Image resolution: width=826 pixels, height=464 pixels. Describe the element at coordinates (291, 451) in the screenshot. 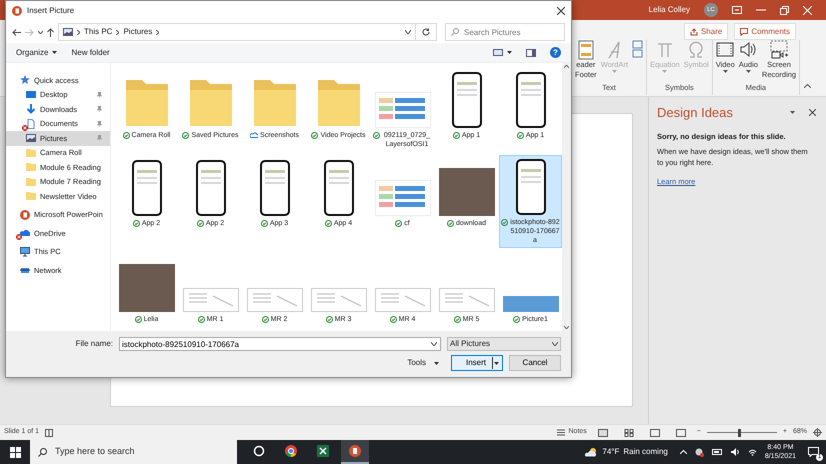

I see `chrome-icon` at that location.